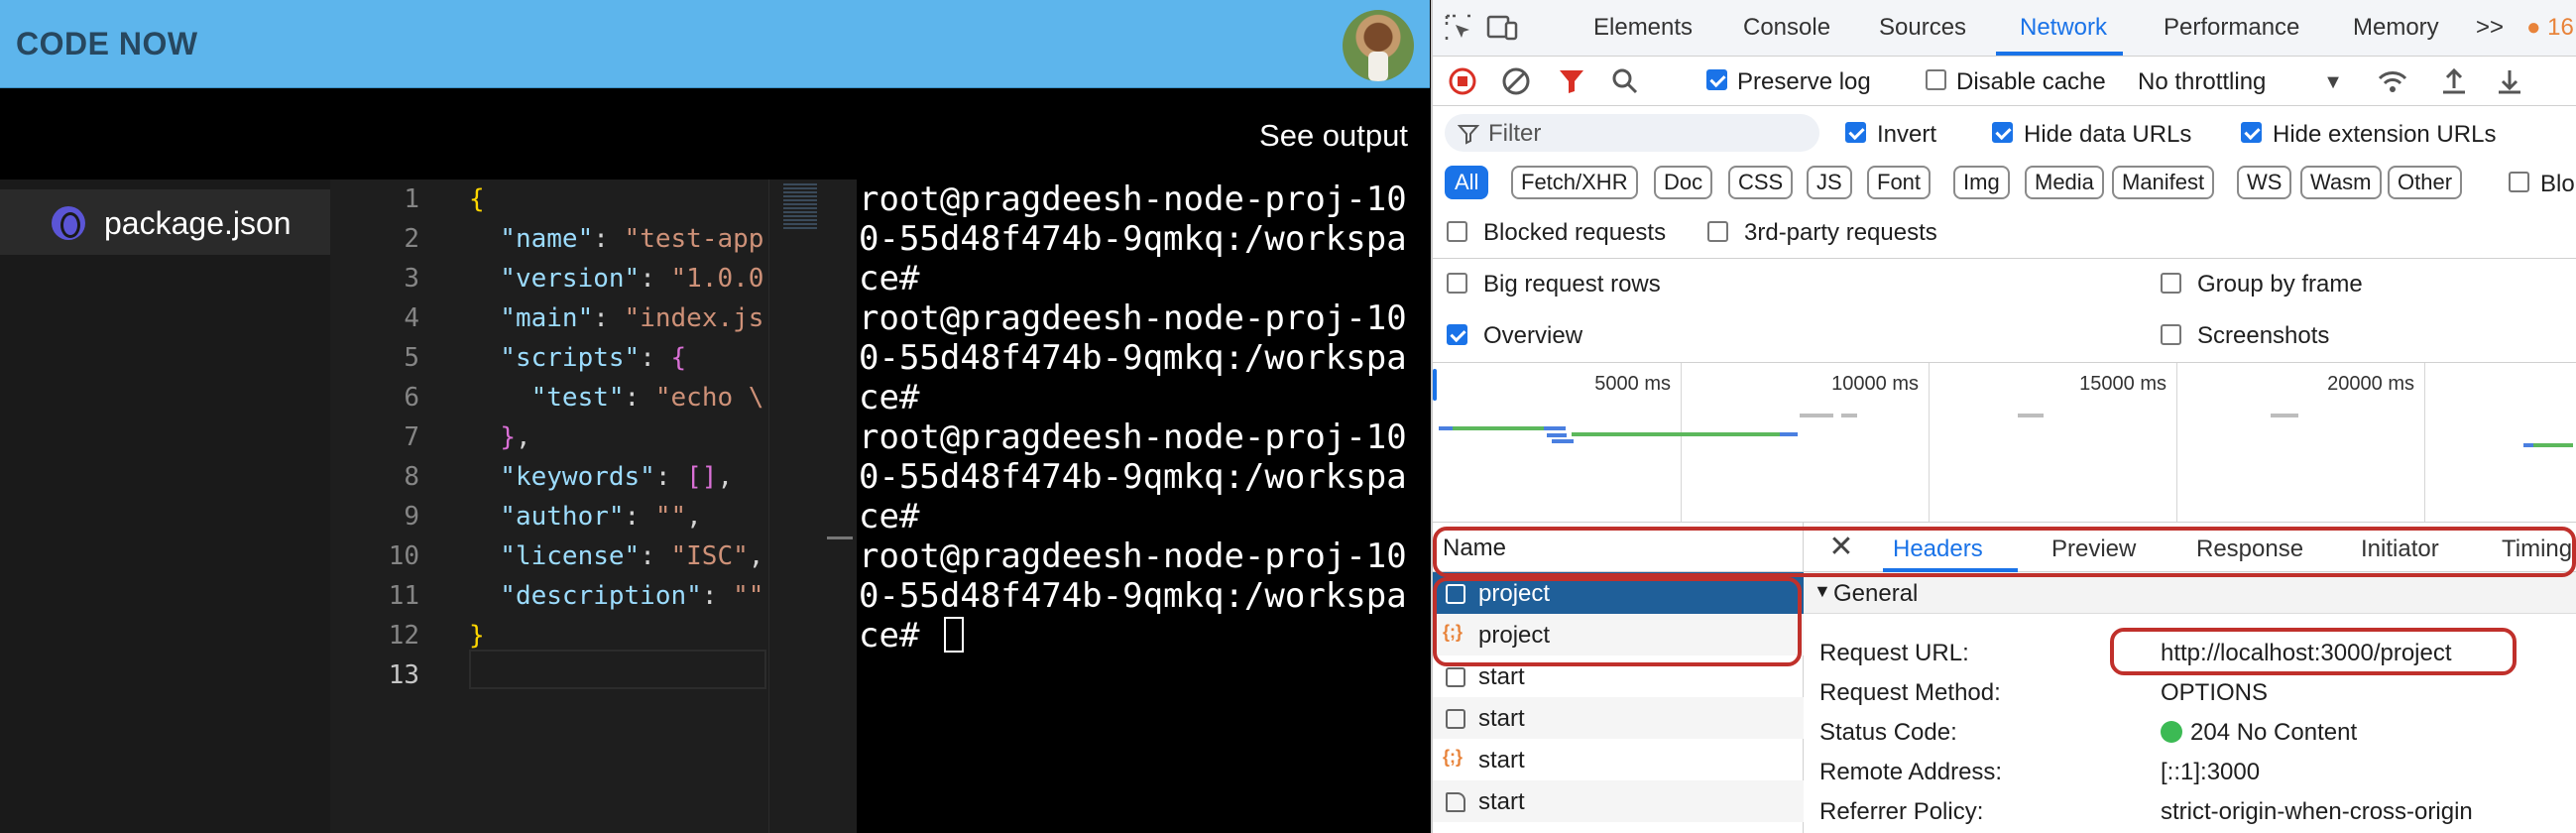  Describe the element at coordinates (532, 239) in the screenshot. I see `code-token: "name"` at that location.